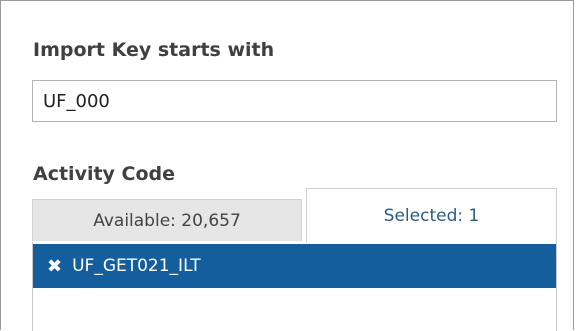 Image resolution: width=576 pixels, height=331 pixels. What do you see at coordinates (167, 220) in the screenshot?
I see `tab-available: Available: 20,657` at bounding box center [167, 220].